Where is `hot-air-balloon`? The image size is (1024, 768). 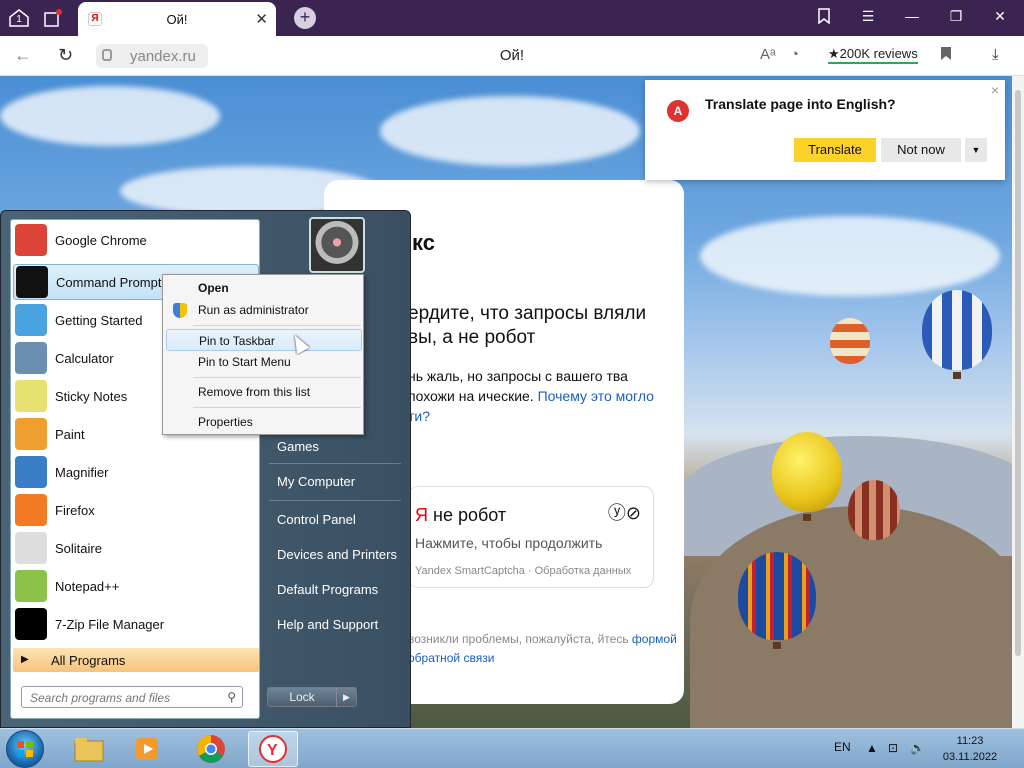 hot-air-balloon is located at coordinates (777, 596).